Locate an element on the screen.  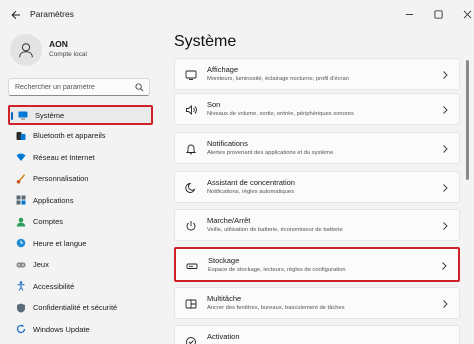
sidebar-item-label: Jeux is located at coordinates (41, 265).